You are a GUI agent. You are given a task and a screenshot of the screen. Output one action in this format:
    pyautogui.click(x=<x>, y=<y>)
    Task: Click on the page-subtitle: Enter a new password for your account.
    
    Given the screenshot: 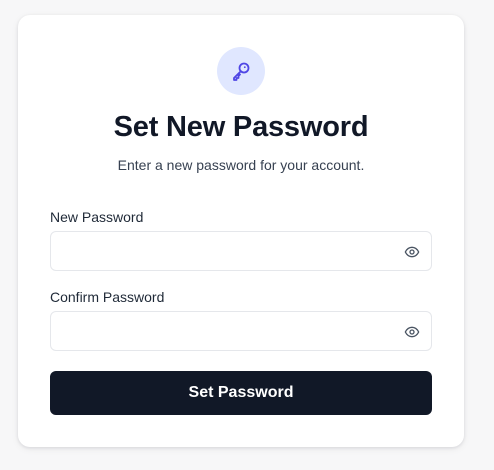 What is the action you would take?
    pyautogui.click(x=241, y=165)
    